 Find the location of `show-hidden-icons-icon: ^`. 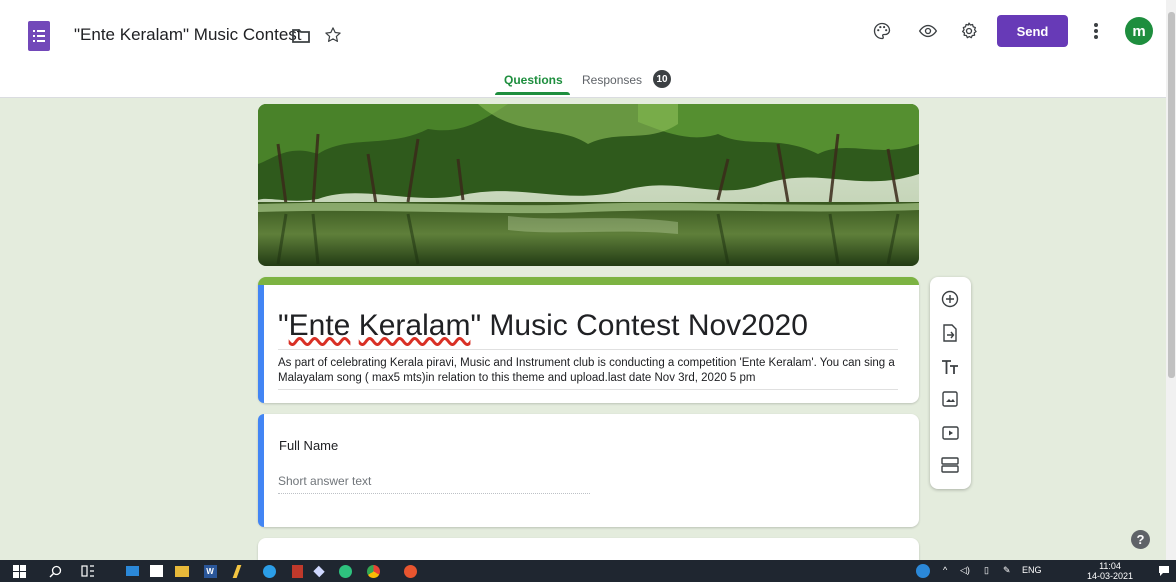

show-hidden-icons-icon: ^ is located at coordinates (945, 570).